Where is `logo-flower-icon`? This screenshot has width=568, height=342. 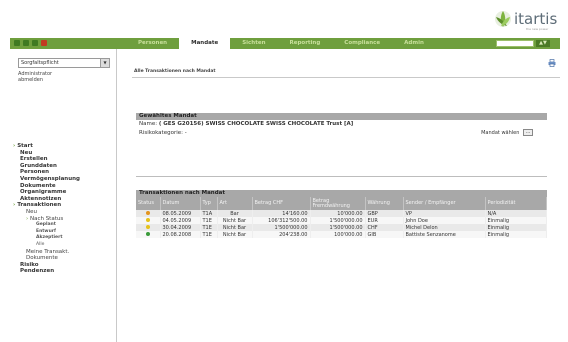 logo-flower-icon is located at coordinates (503, 19).